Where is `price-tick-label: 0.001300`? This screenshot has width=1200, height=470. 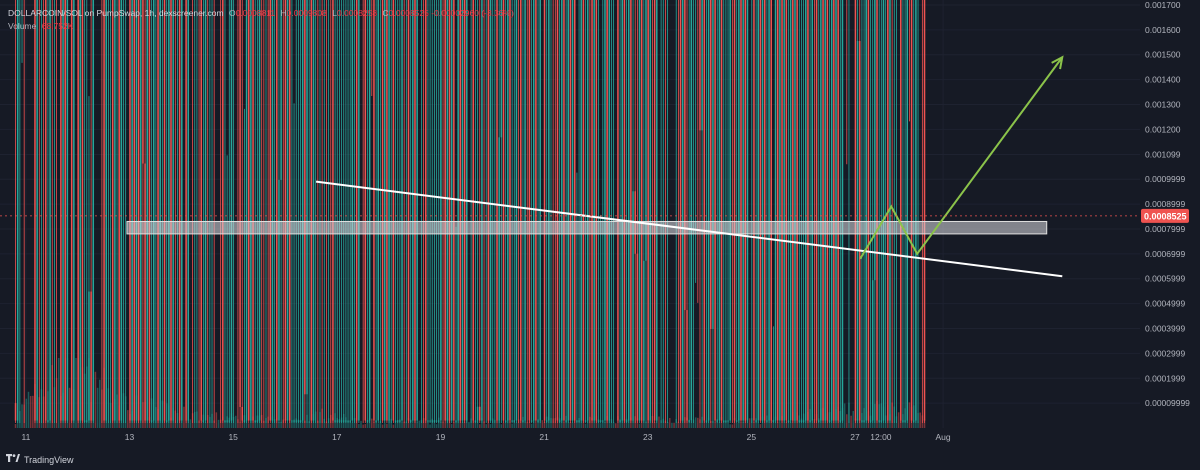 price-tick-label: 0.001300 is located at coordinates (1163, 105).